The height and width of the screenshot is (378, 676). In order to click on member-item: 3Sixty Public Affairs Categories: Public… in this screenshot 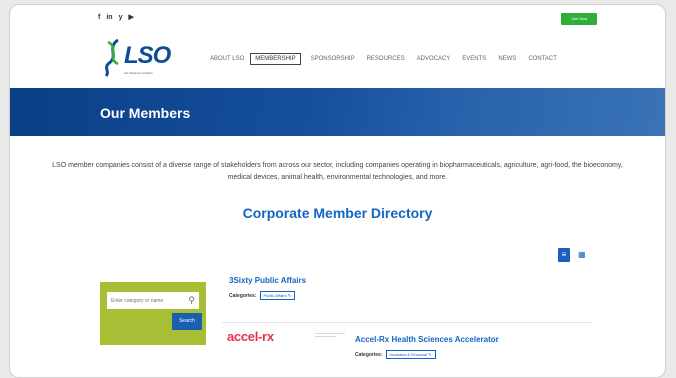, I will do `click(267, 288)`.